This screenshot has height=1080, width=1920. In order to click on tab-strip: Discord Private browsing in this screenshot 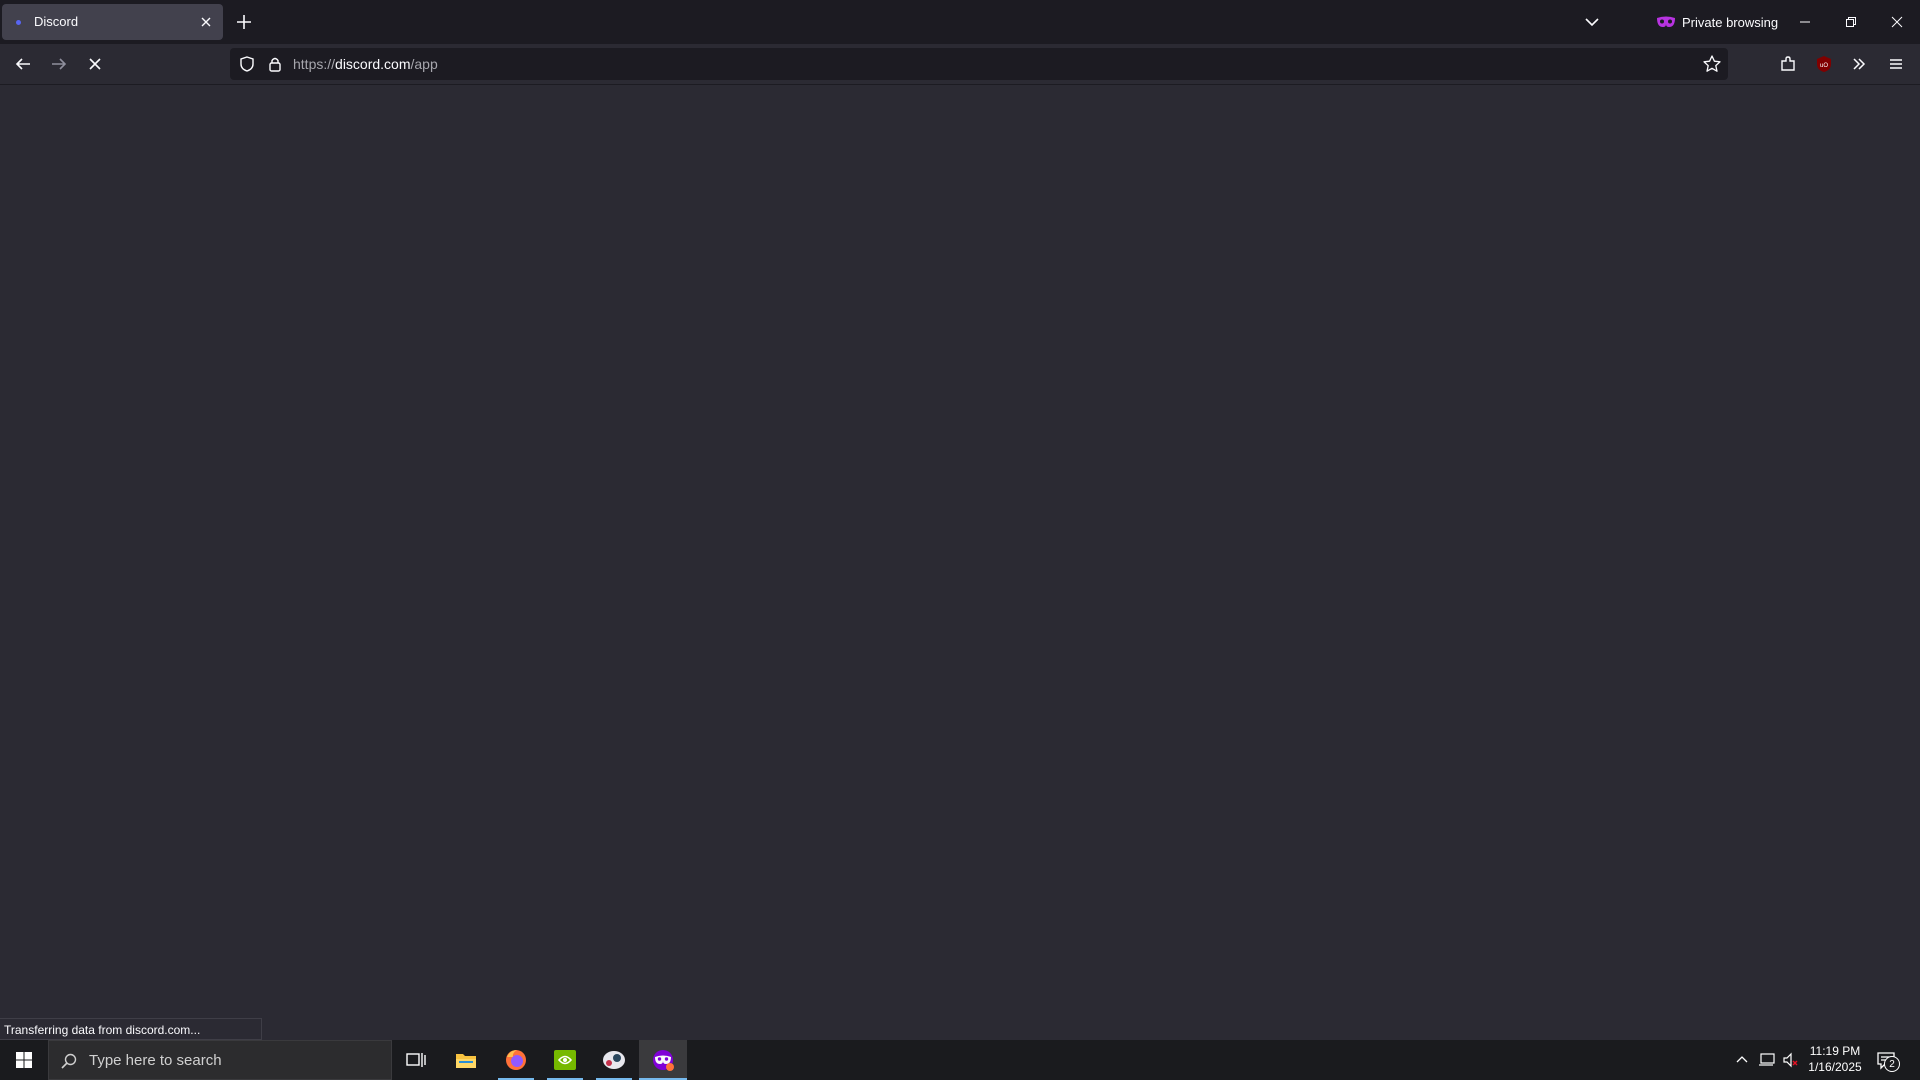, I will do `click(960, 22)`.